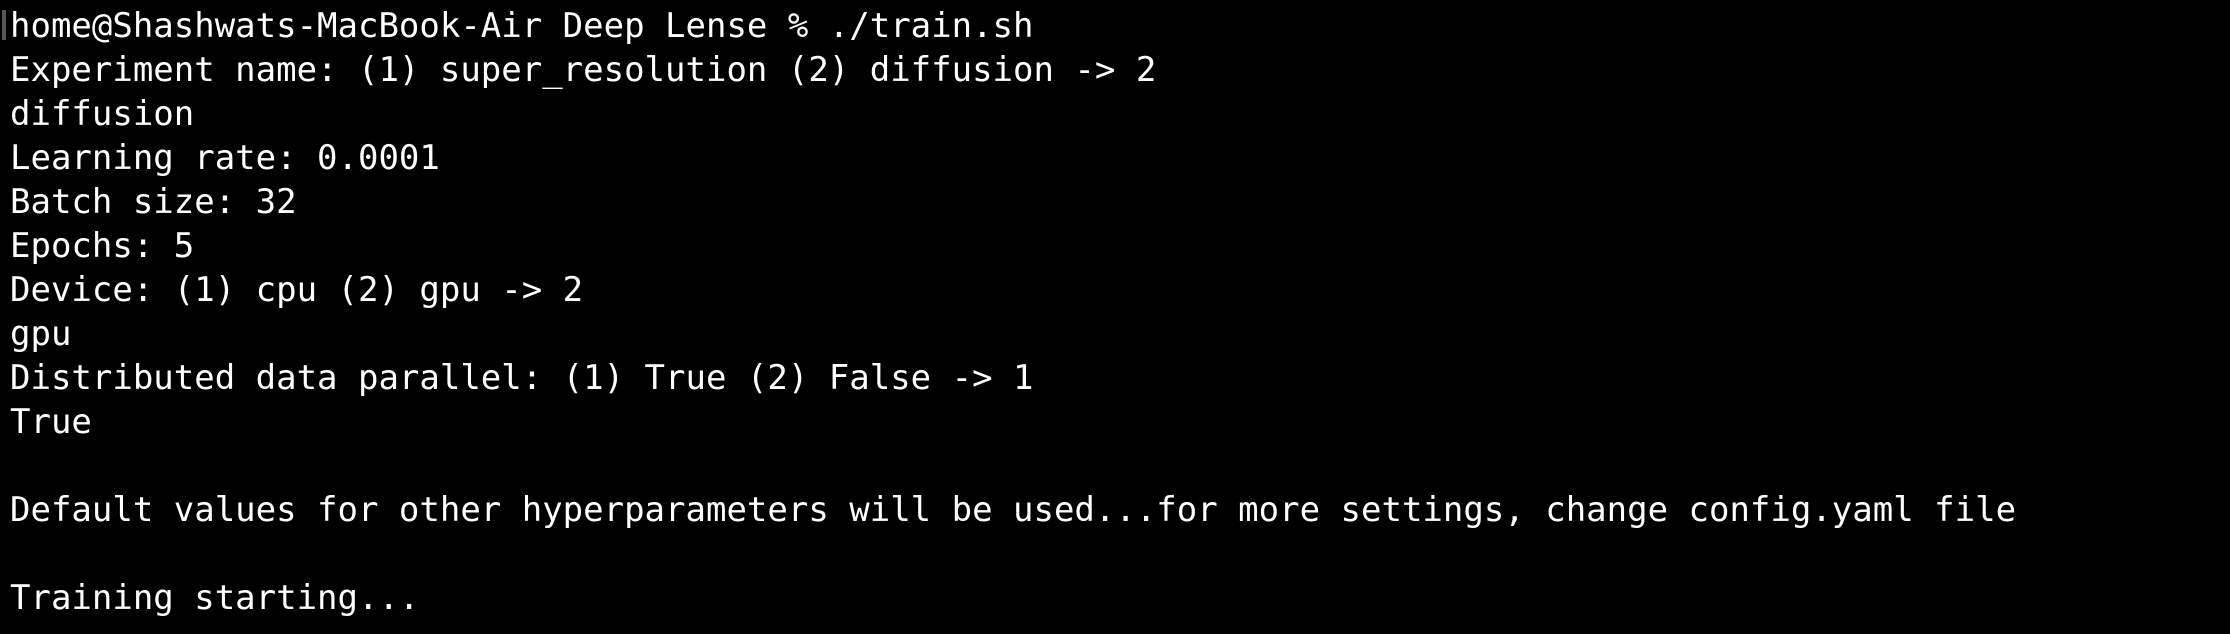  What do you see at coordinates (4, 25) in the screenshot?
I see `prompt-cursor-marker` at bounding box center [4, 25].